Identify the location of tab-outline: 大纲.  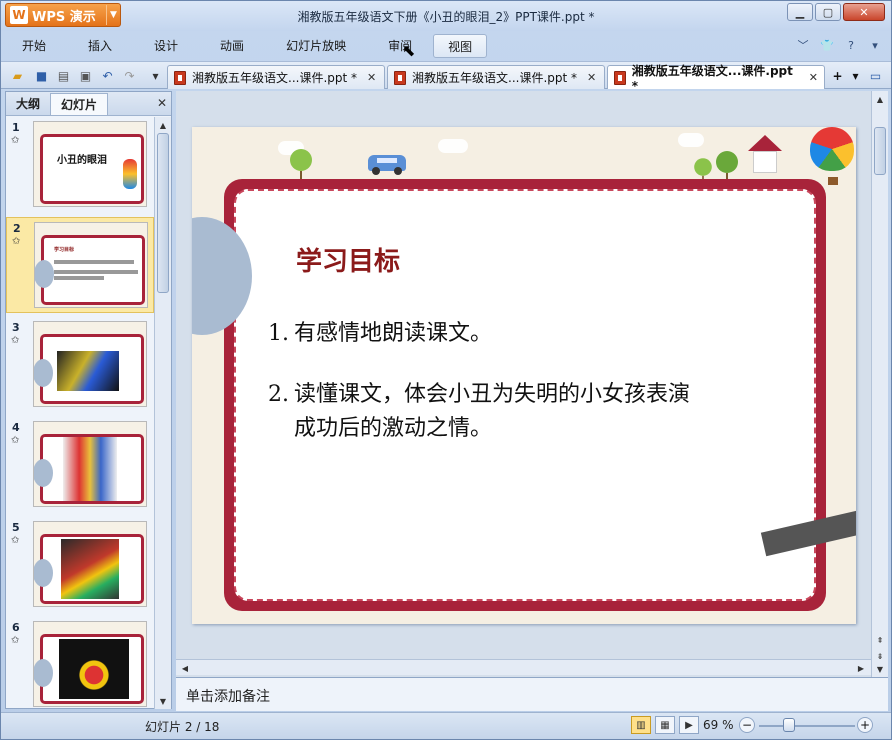
(28, 104).